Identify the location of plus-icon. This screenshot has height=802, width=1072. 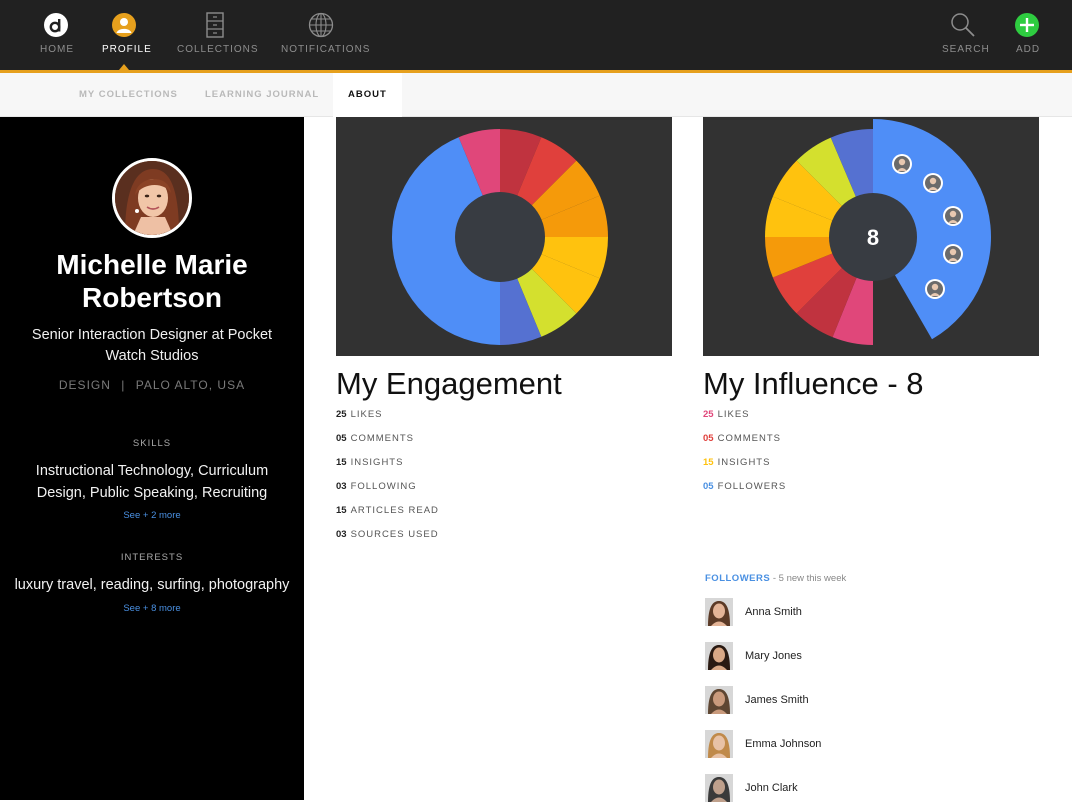
(1027, 25).